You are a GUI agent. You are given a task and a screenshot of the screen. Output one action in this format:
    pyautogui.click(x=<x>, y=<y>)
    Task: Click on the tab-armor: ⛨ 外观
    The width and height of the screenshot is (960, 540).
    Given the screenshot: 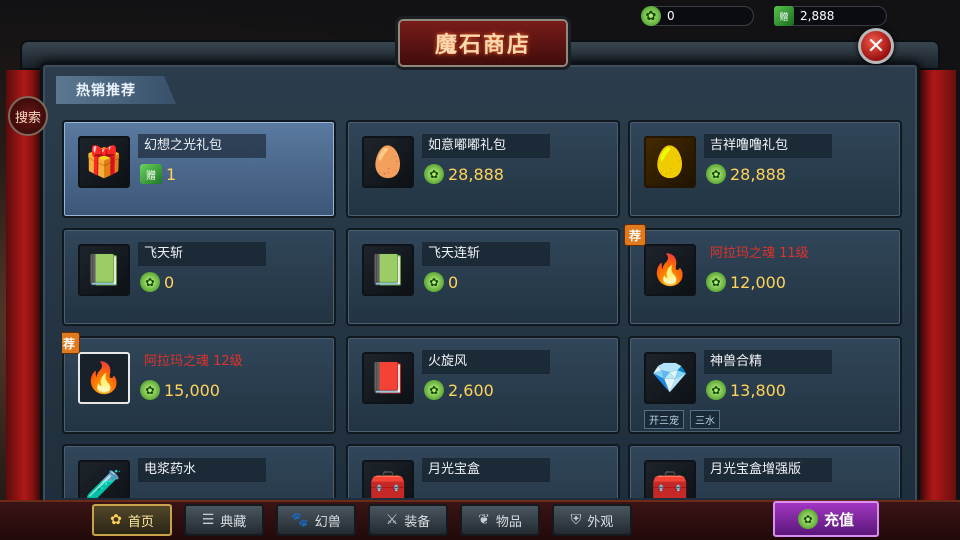 What is the action you would take?
    pyautogui.click(x=592, y=520)
    